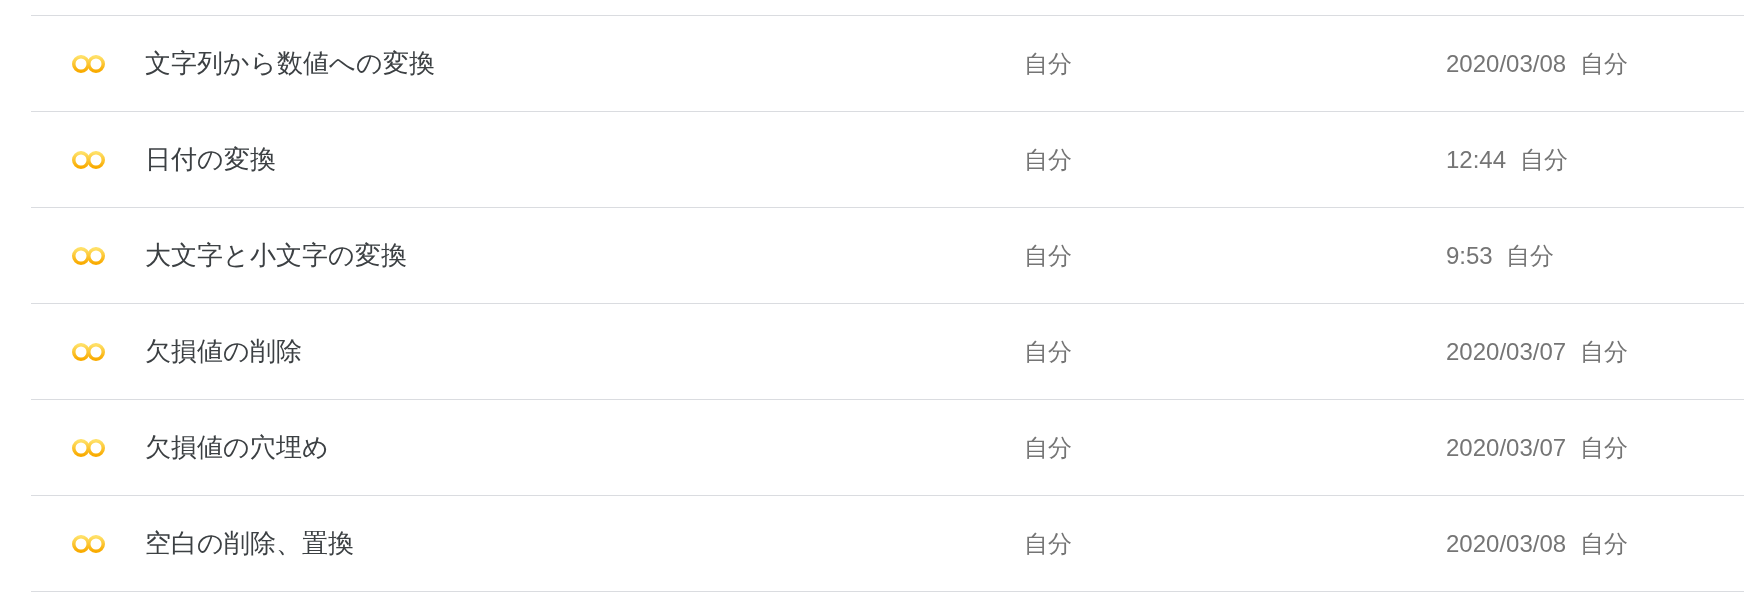  What do you see at coordinates (223, 351) in the screenshot?
I see `file-name: 欠損値の削除` at bounding box center [223, 351].